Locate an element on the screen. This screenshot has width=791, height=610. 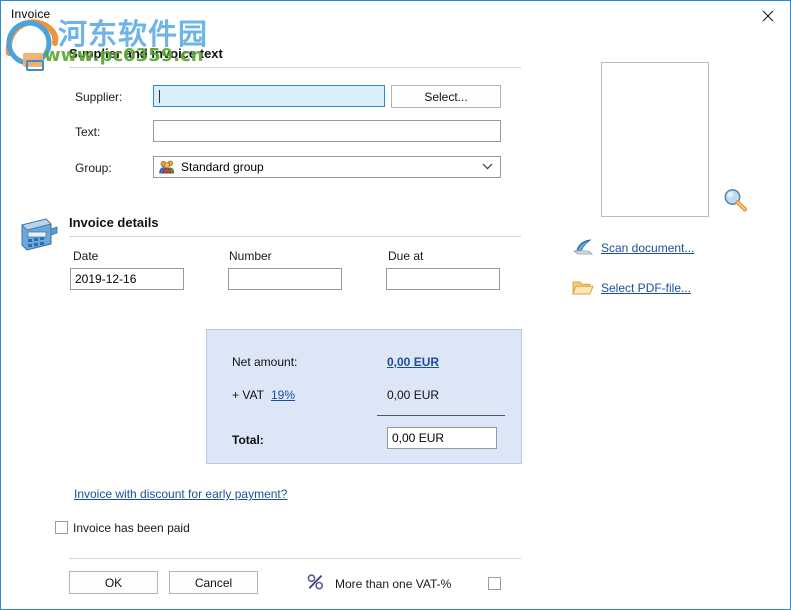
vat-amount-value: 0,00 EUR is located at coordinates (413, 395).